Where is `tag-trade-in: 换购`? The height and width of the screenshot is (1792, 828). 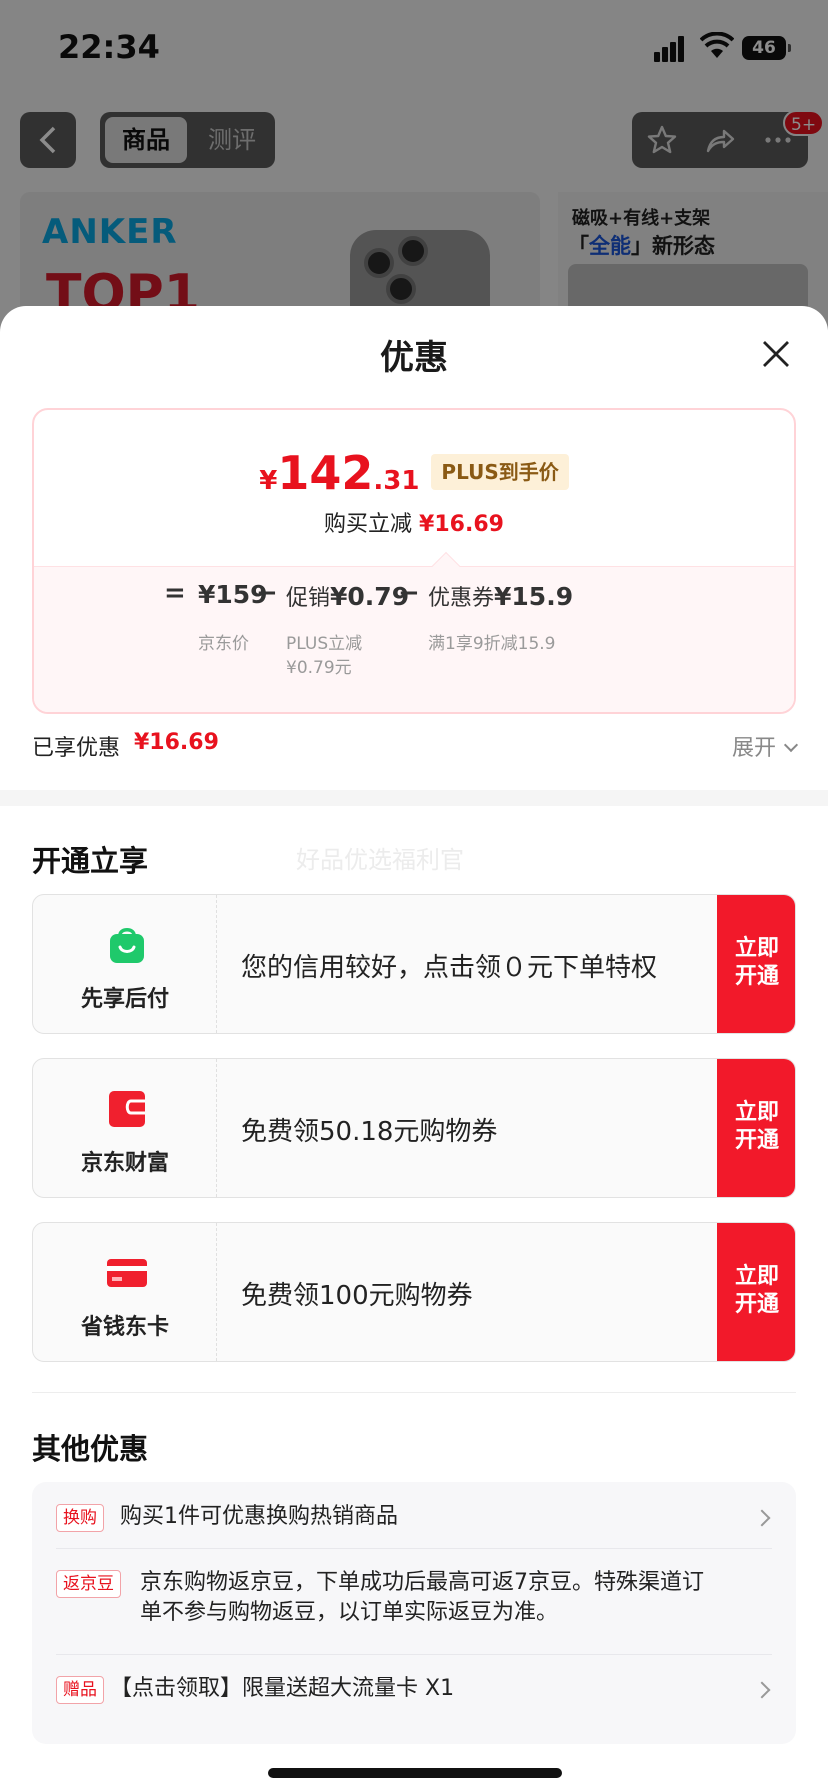
tag-trade-in: 换购 is located at coordinates (80, 1518).